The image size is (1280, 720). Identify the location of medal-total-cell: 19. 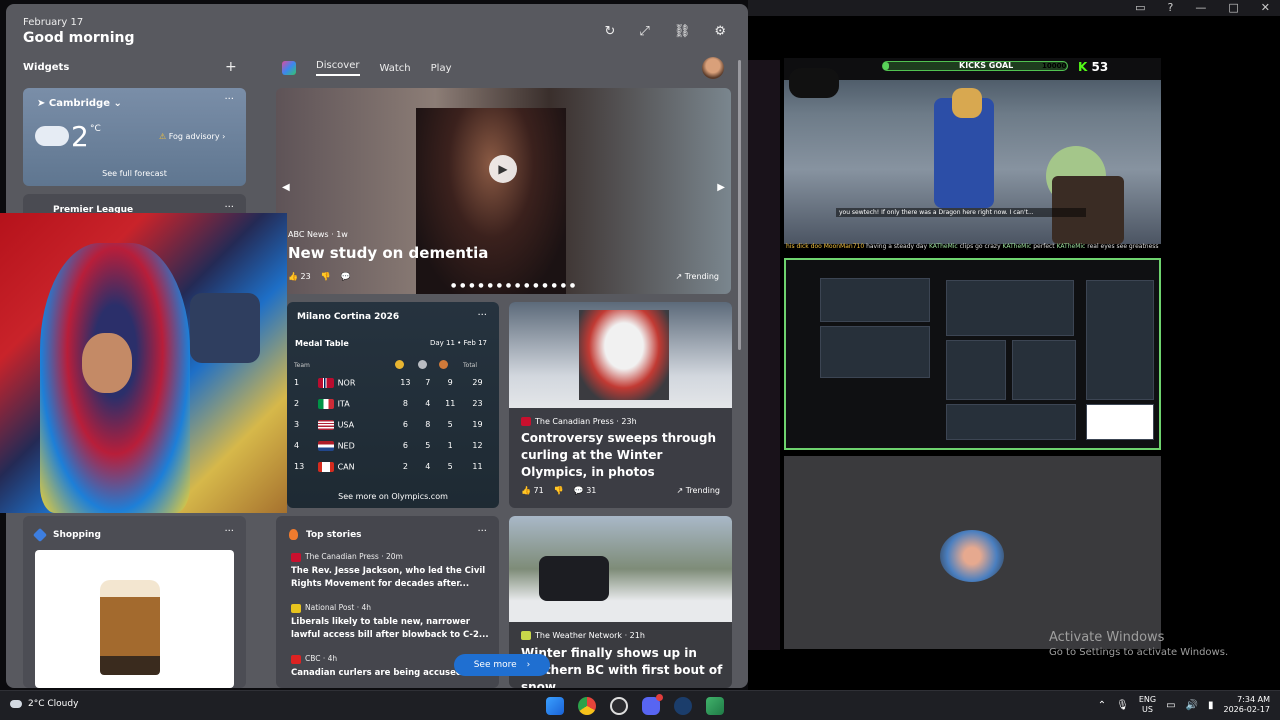
(477, 424).